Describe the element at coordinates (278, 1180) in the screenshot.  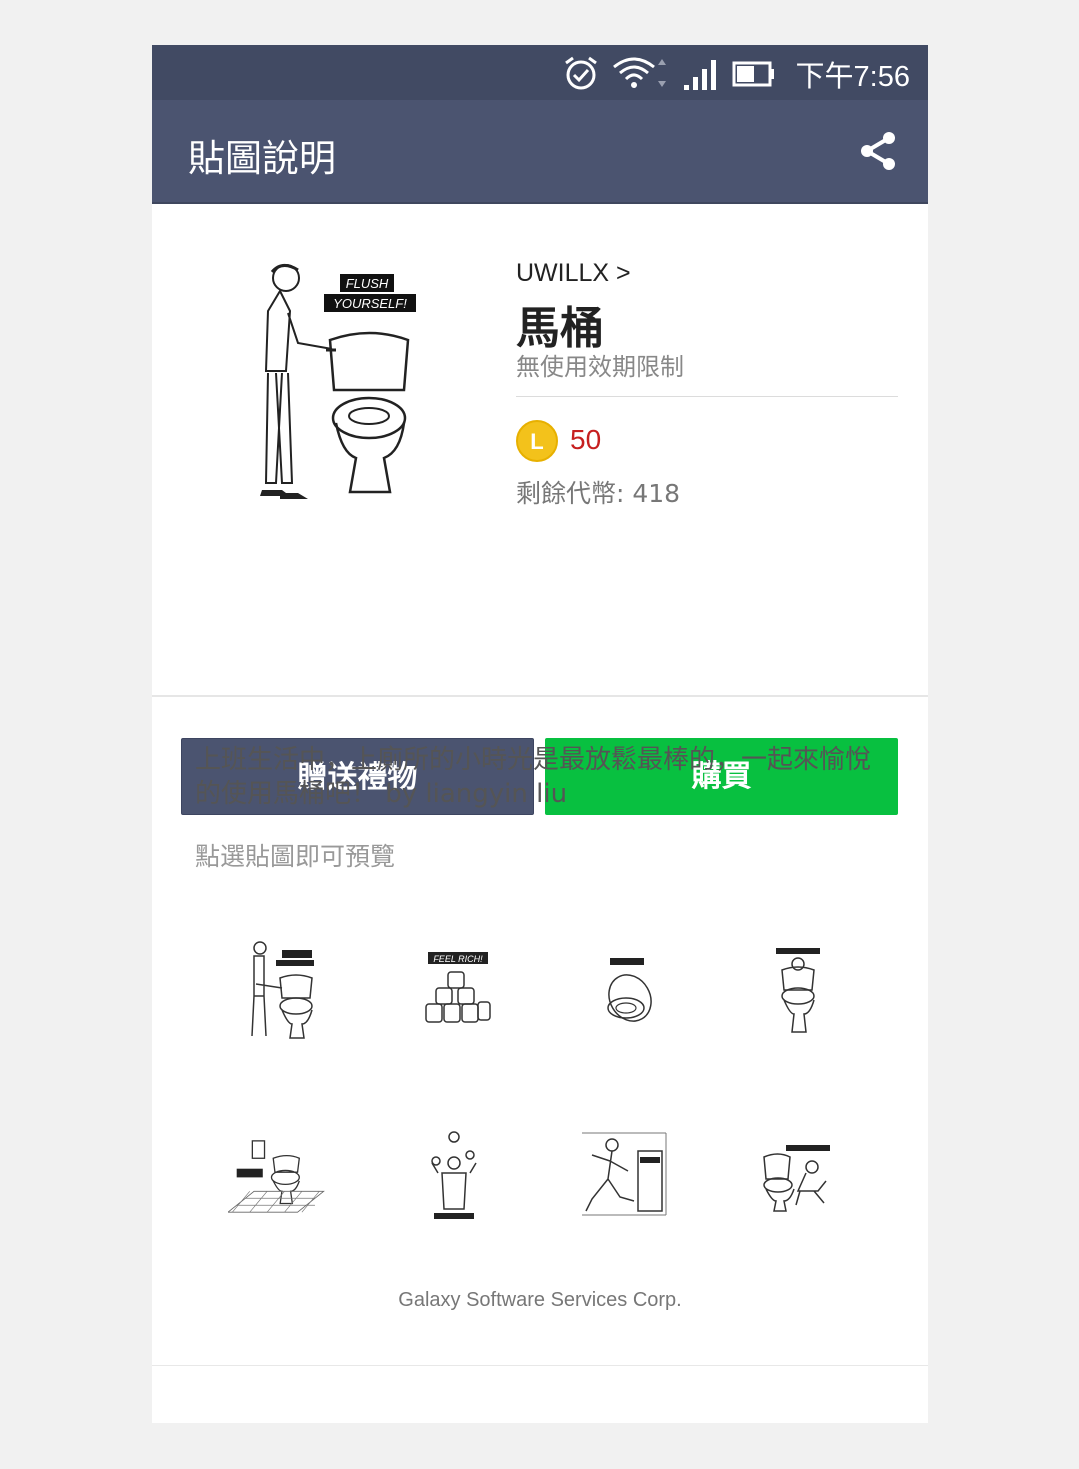
I see `sticker-perfect-day` at that location.